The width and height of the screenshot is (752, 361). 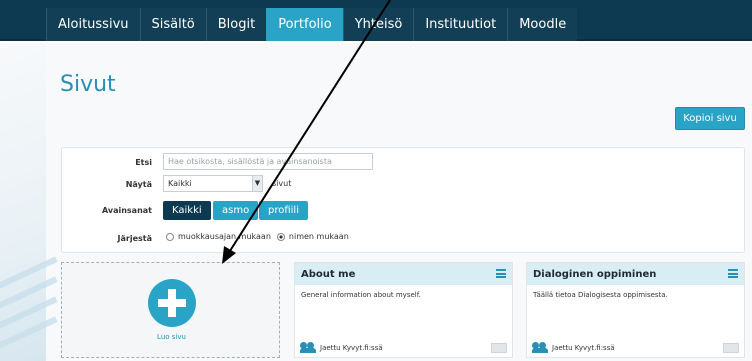 I want to click on sort-options: muokkausajan mukaan nimen mukaan, so click(x=257, y=236).